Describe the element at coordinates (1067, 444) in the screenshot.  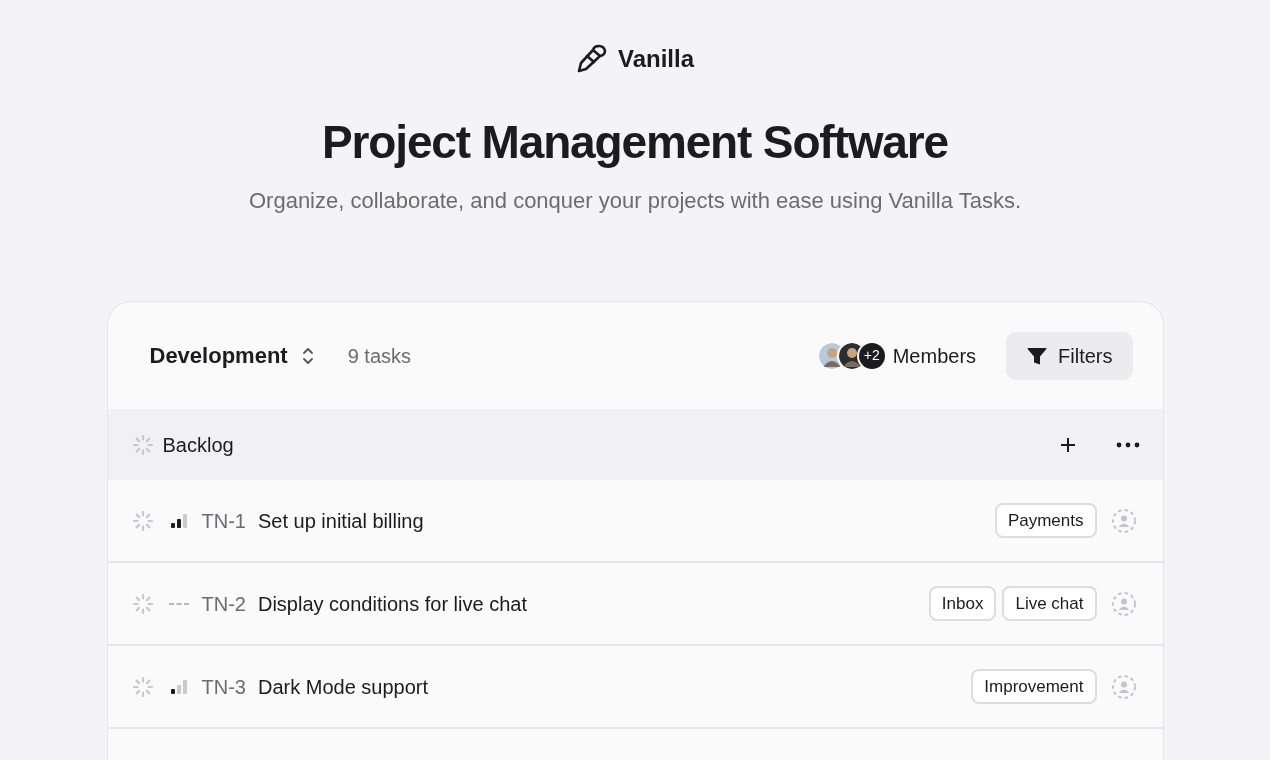
I see `add-icon` at that location.